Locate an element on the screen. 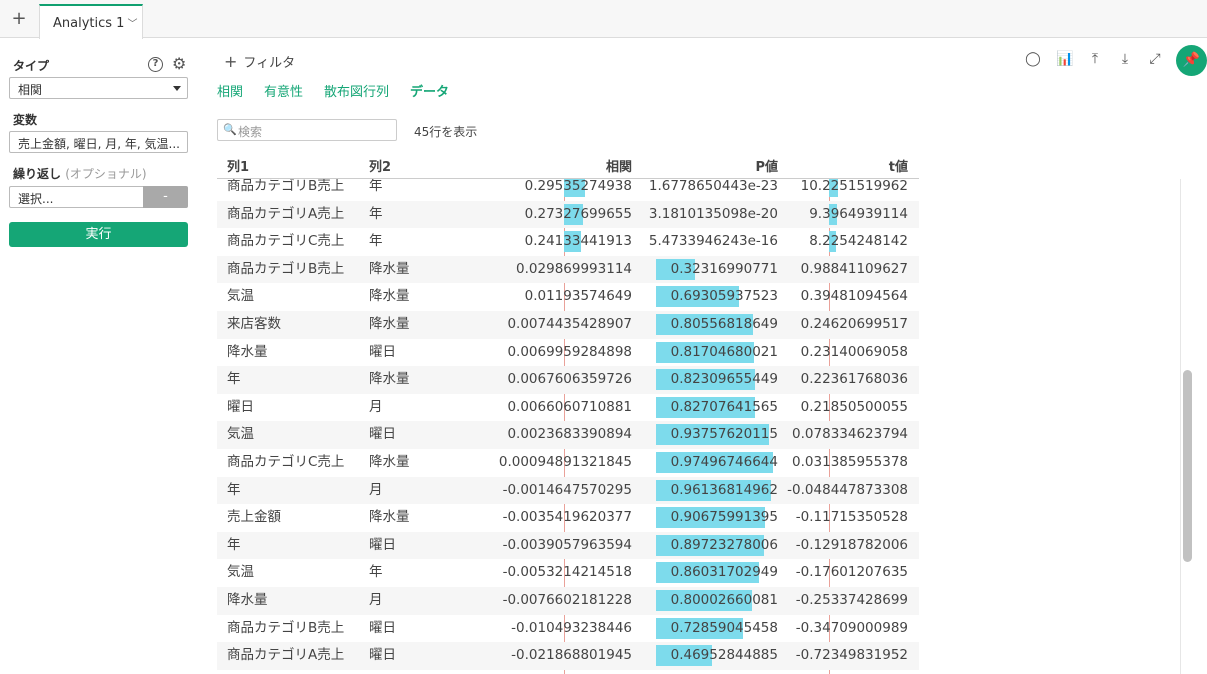 Image resolution: width=1207 pixels, height=674 pixels. cell-pvalue: 0.82309655449 is located at coordinates (724, 379).